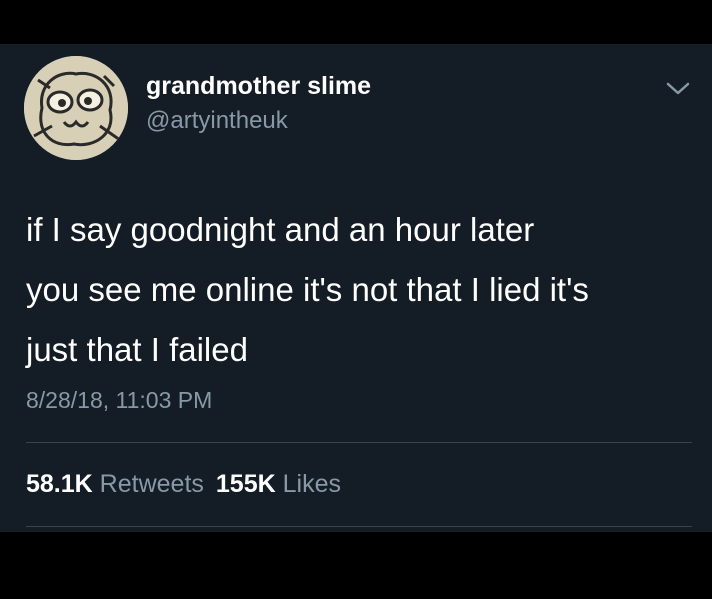 The height and width of the screenshot is (599, 712). Describe the element at coordinates (151, 484) in the screenshot. I see `retweets-label: Retweets` at that location.